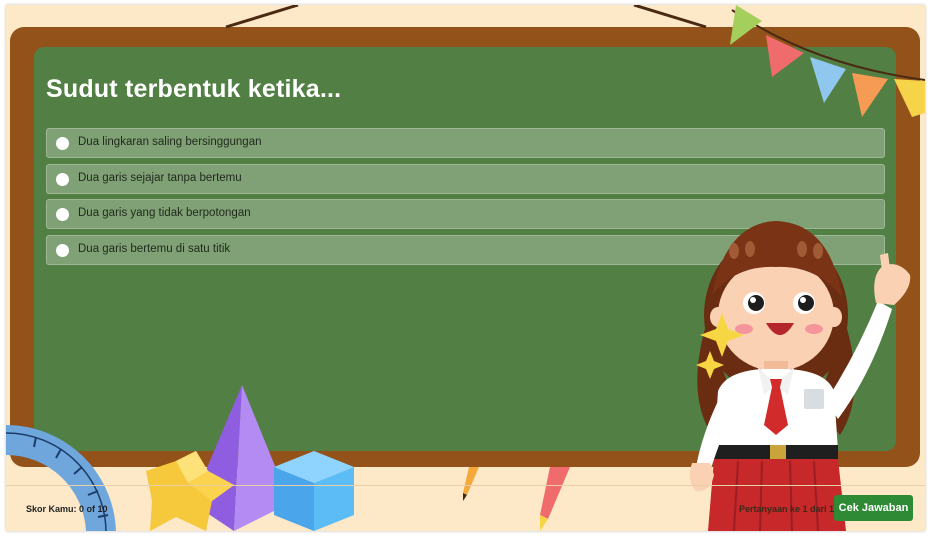 The width and height of the screenshot is (931, 541). What do you see at coordinates (787, 509) in the screenshot?
I see `question-progress: Pertanyaan ke 1 dari 1` at bounding box center [787, 509].